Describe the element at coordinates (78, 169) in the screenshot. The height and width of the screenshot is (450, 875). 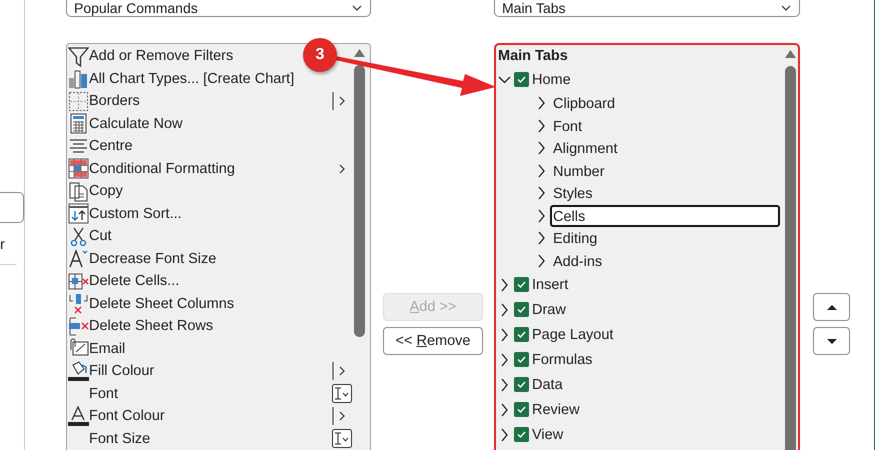
I see `table-icon` at that location.